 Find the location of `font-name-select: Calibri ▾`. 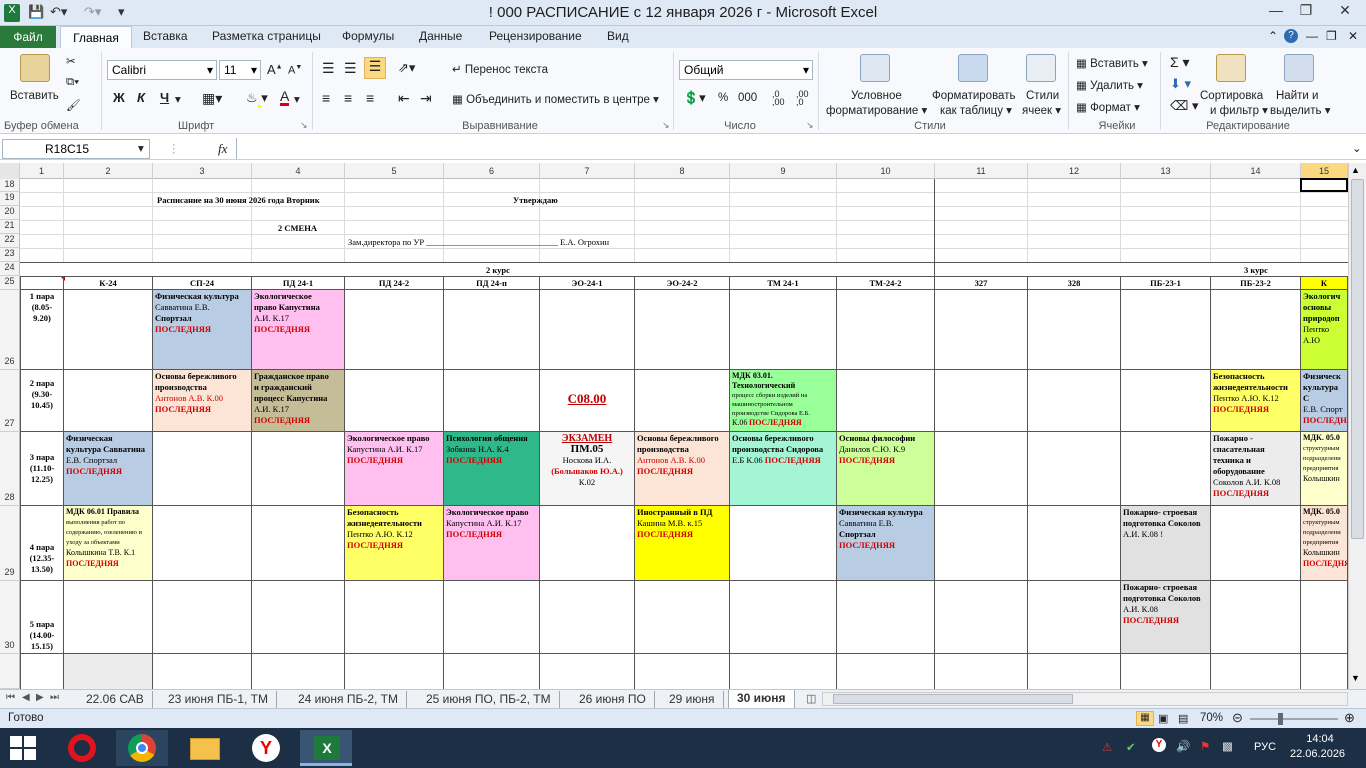

font-name-select: Calibri ▾ is located at coordinates (162, 70).